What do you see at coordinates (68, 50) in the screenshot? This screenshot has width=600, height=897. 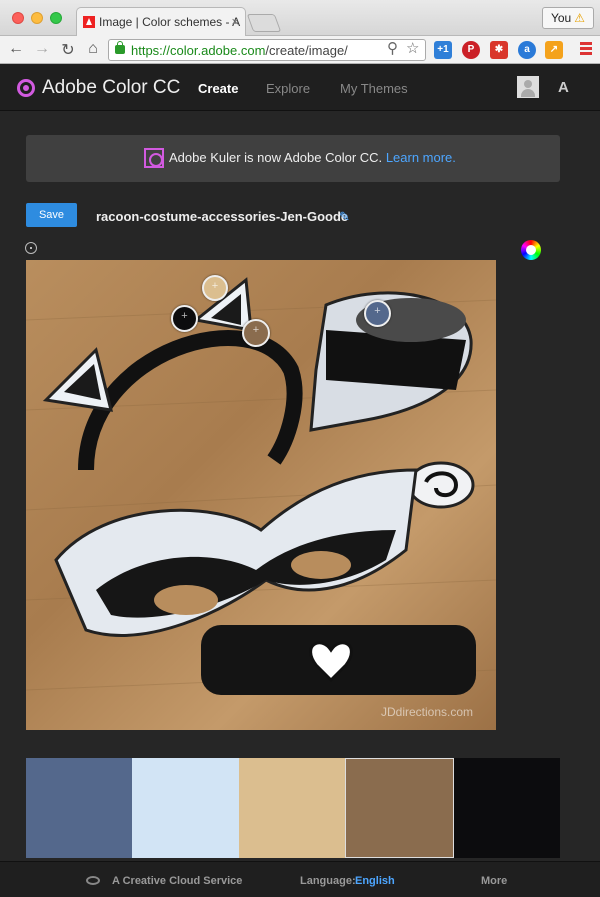 I see `reload-icon: ↻` at bounding box center [68, 50].